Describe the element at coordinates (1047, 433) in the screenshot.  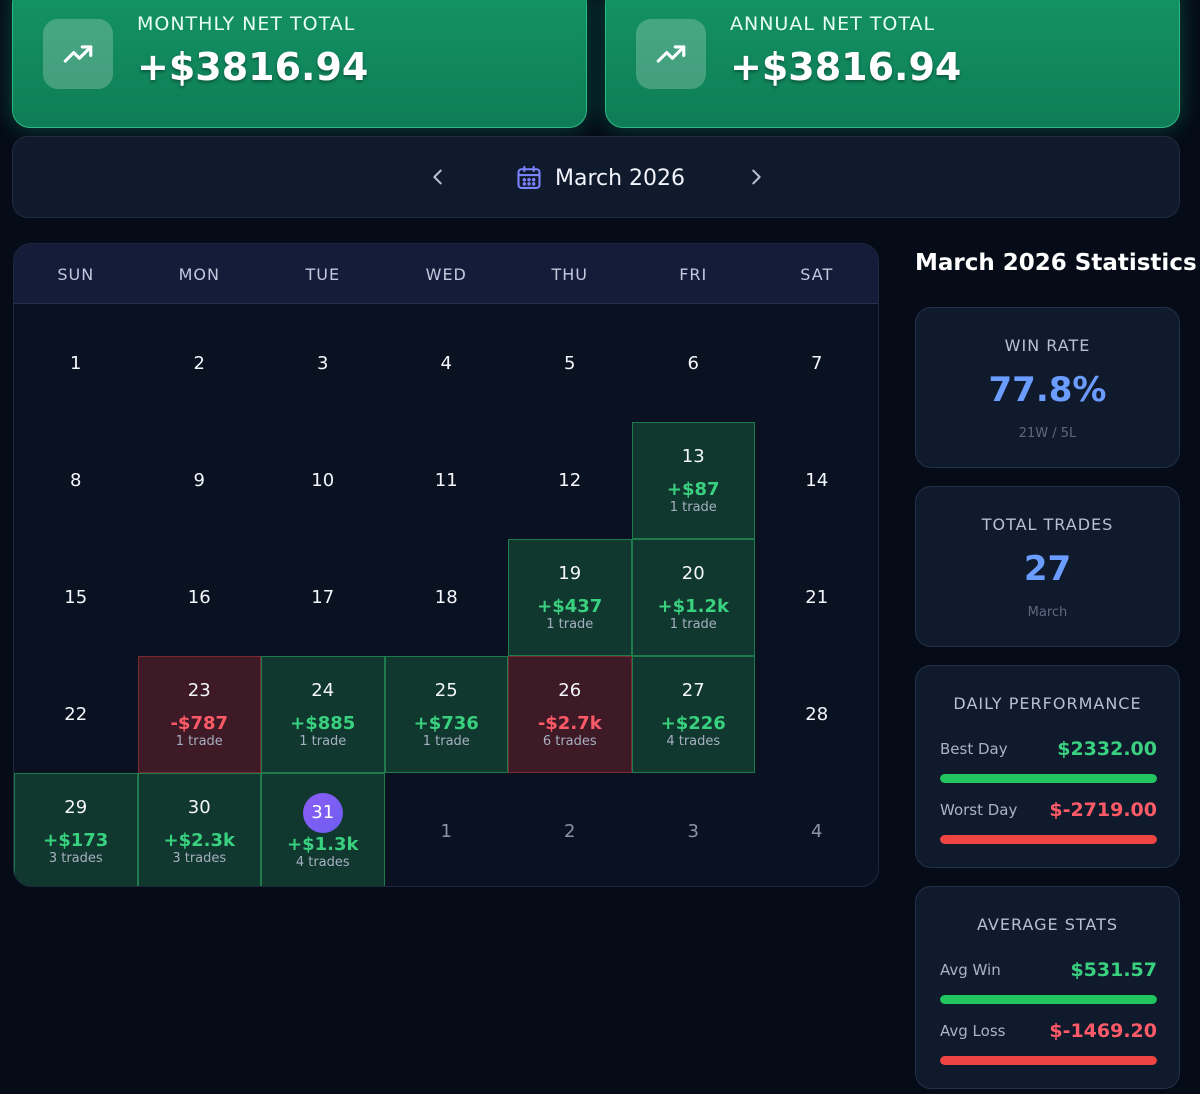
I see `win-loss-count: 21W / 5L` at that location.